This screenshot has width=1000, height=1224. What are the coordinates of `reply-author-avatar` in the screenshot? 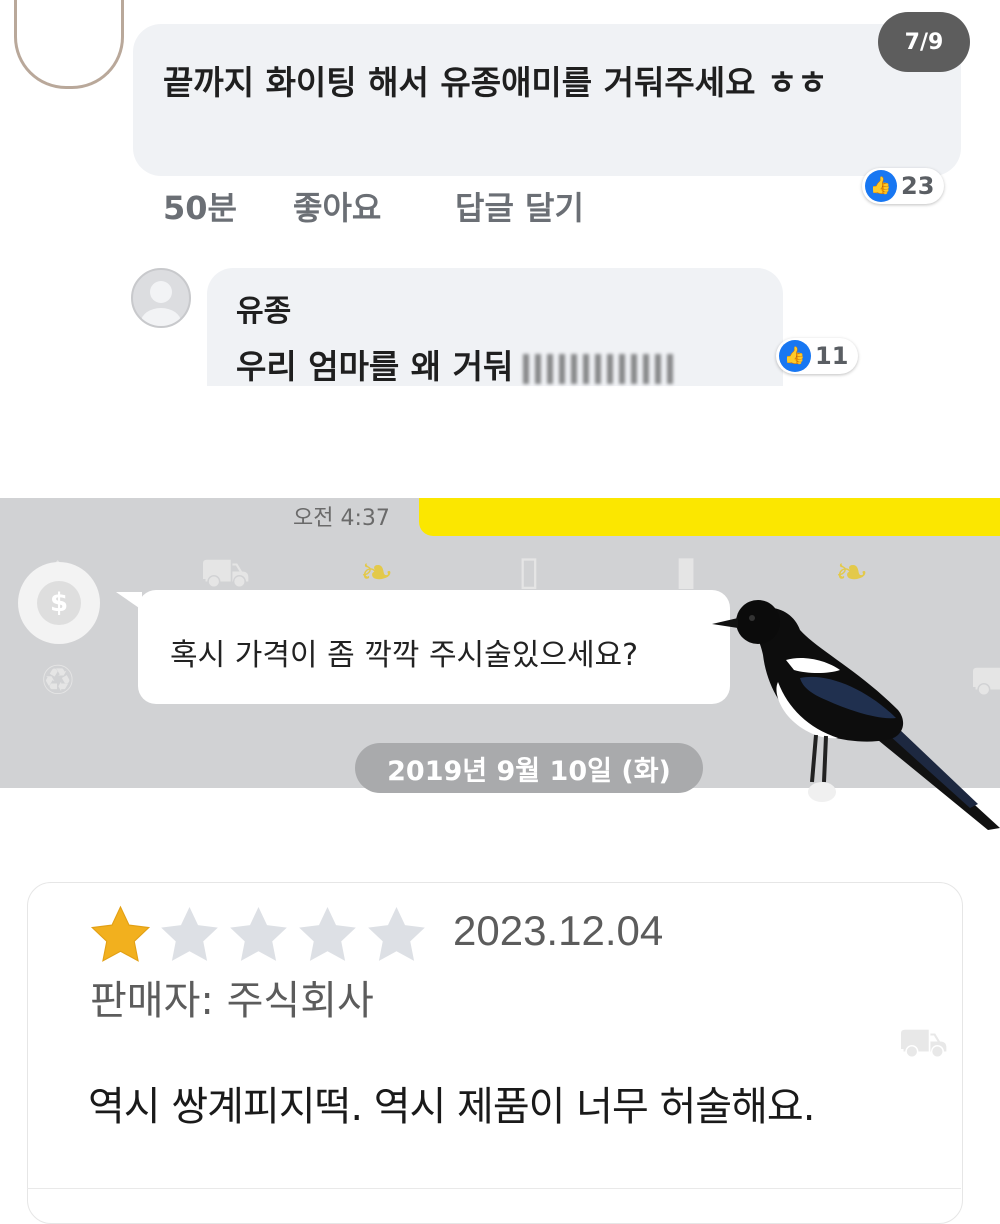 It's located at (161, 298).